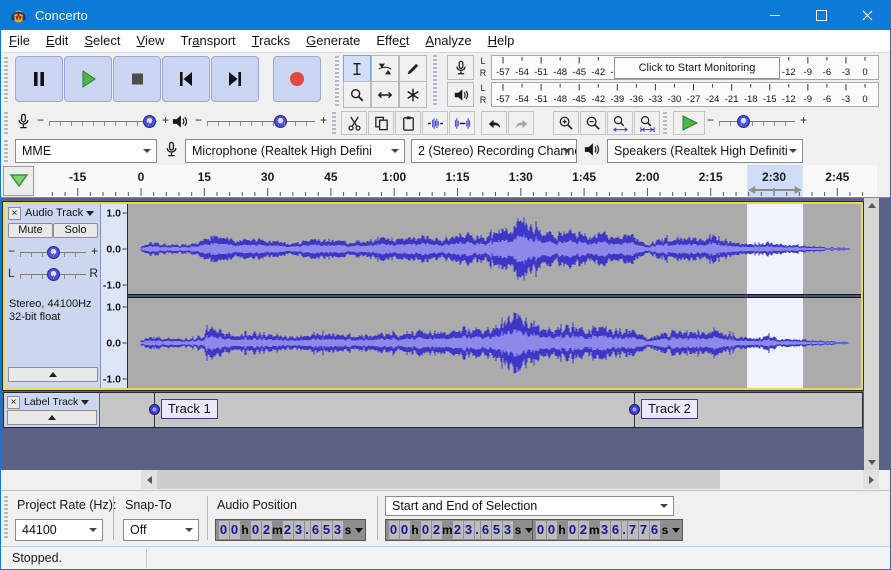  Describe the element at coordinates (438, 479) in the screenshot. I see `horizontal-scroll-thumb` at that location.